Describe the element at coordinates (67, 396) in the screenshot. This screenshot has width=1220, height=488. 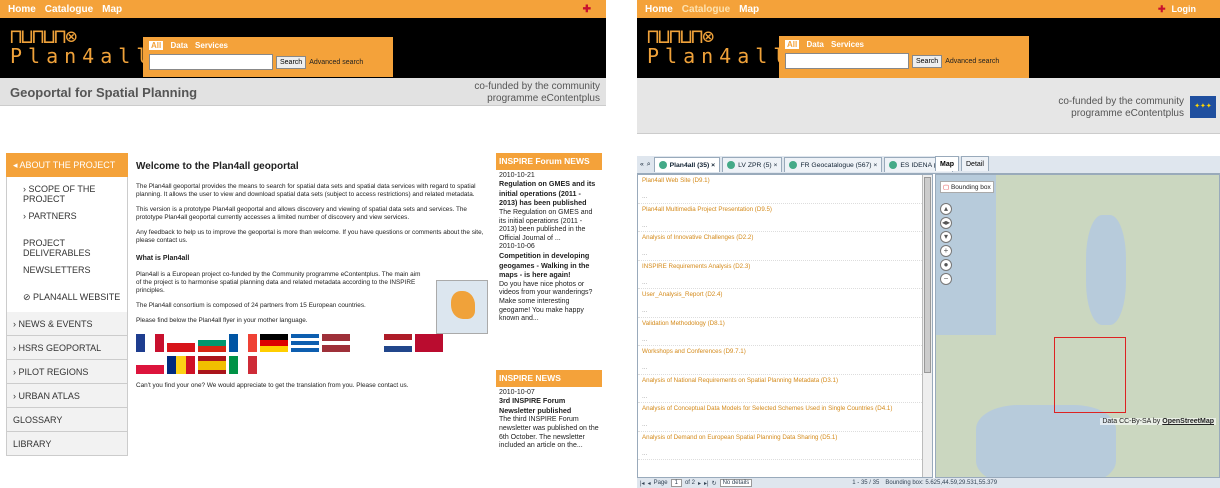
I see `sidebar-item-urban: › URBAN ATLAS` at that location.